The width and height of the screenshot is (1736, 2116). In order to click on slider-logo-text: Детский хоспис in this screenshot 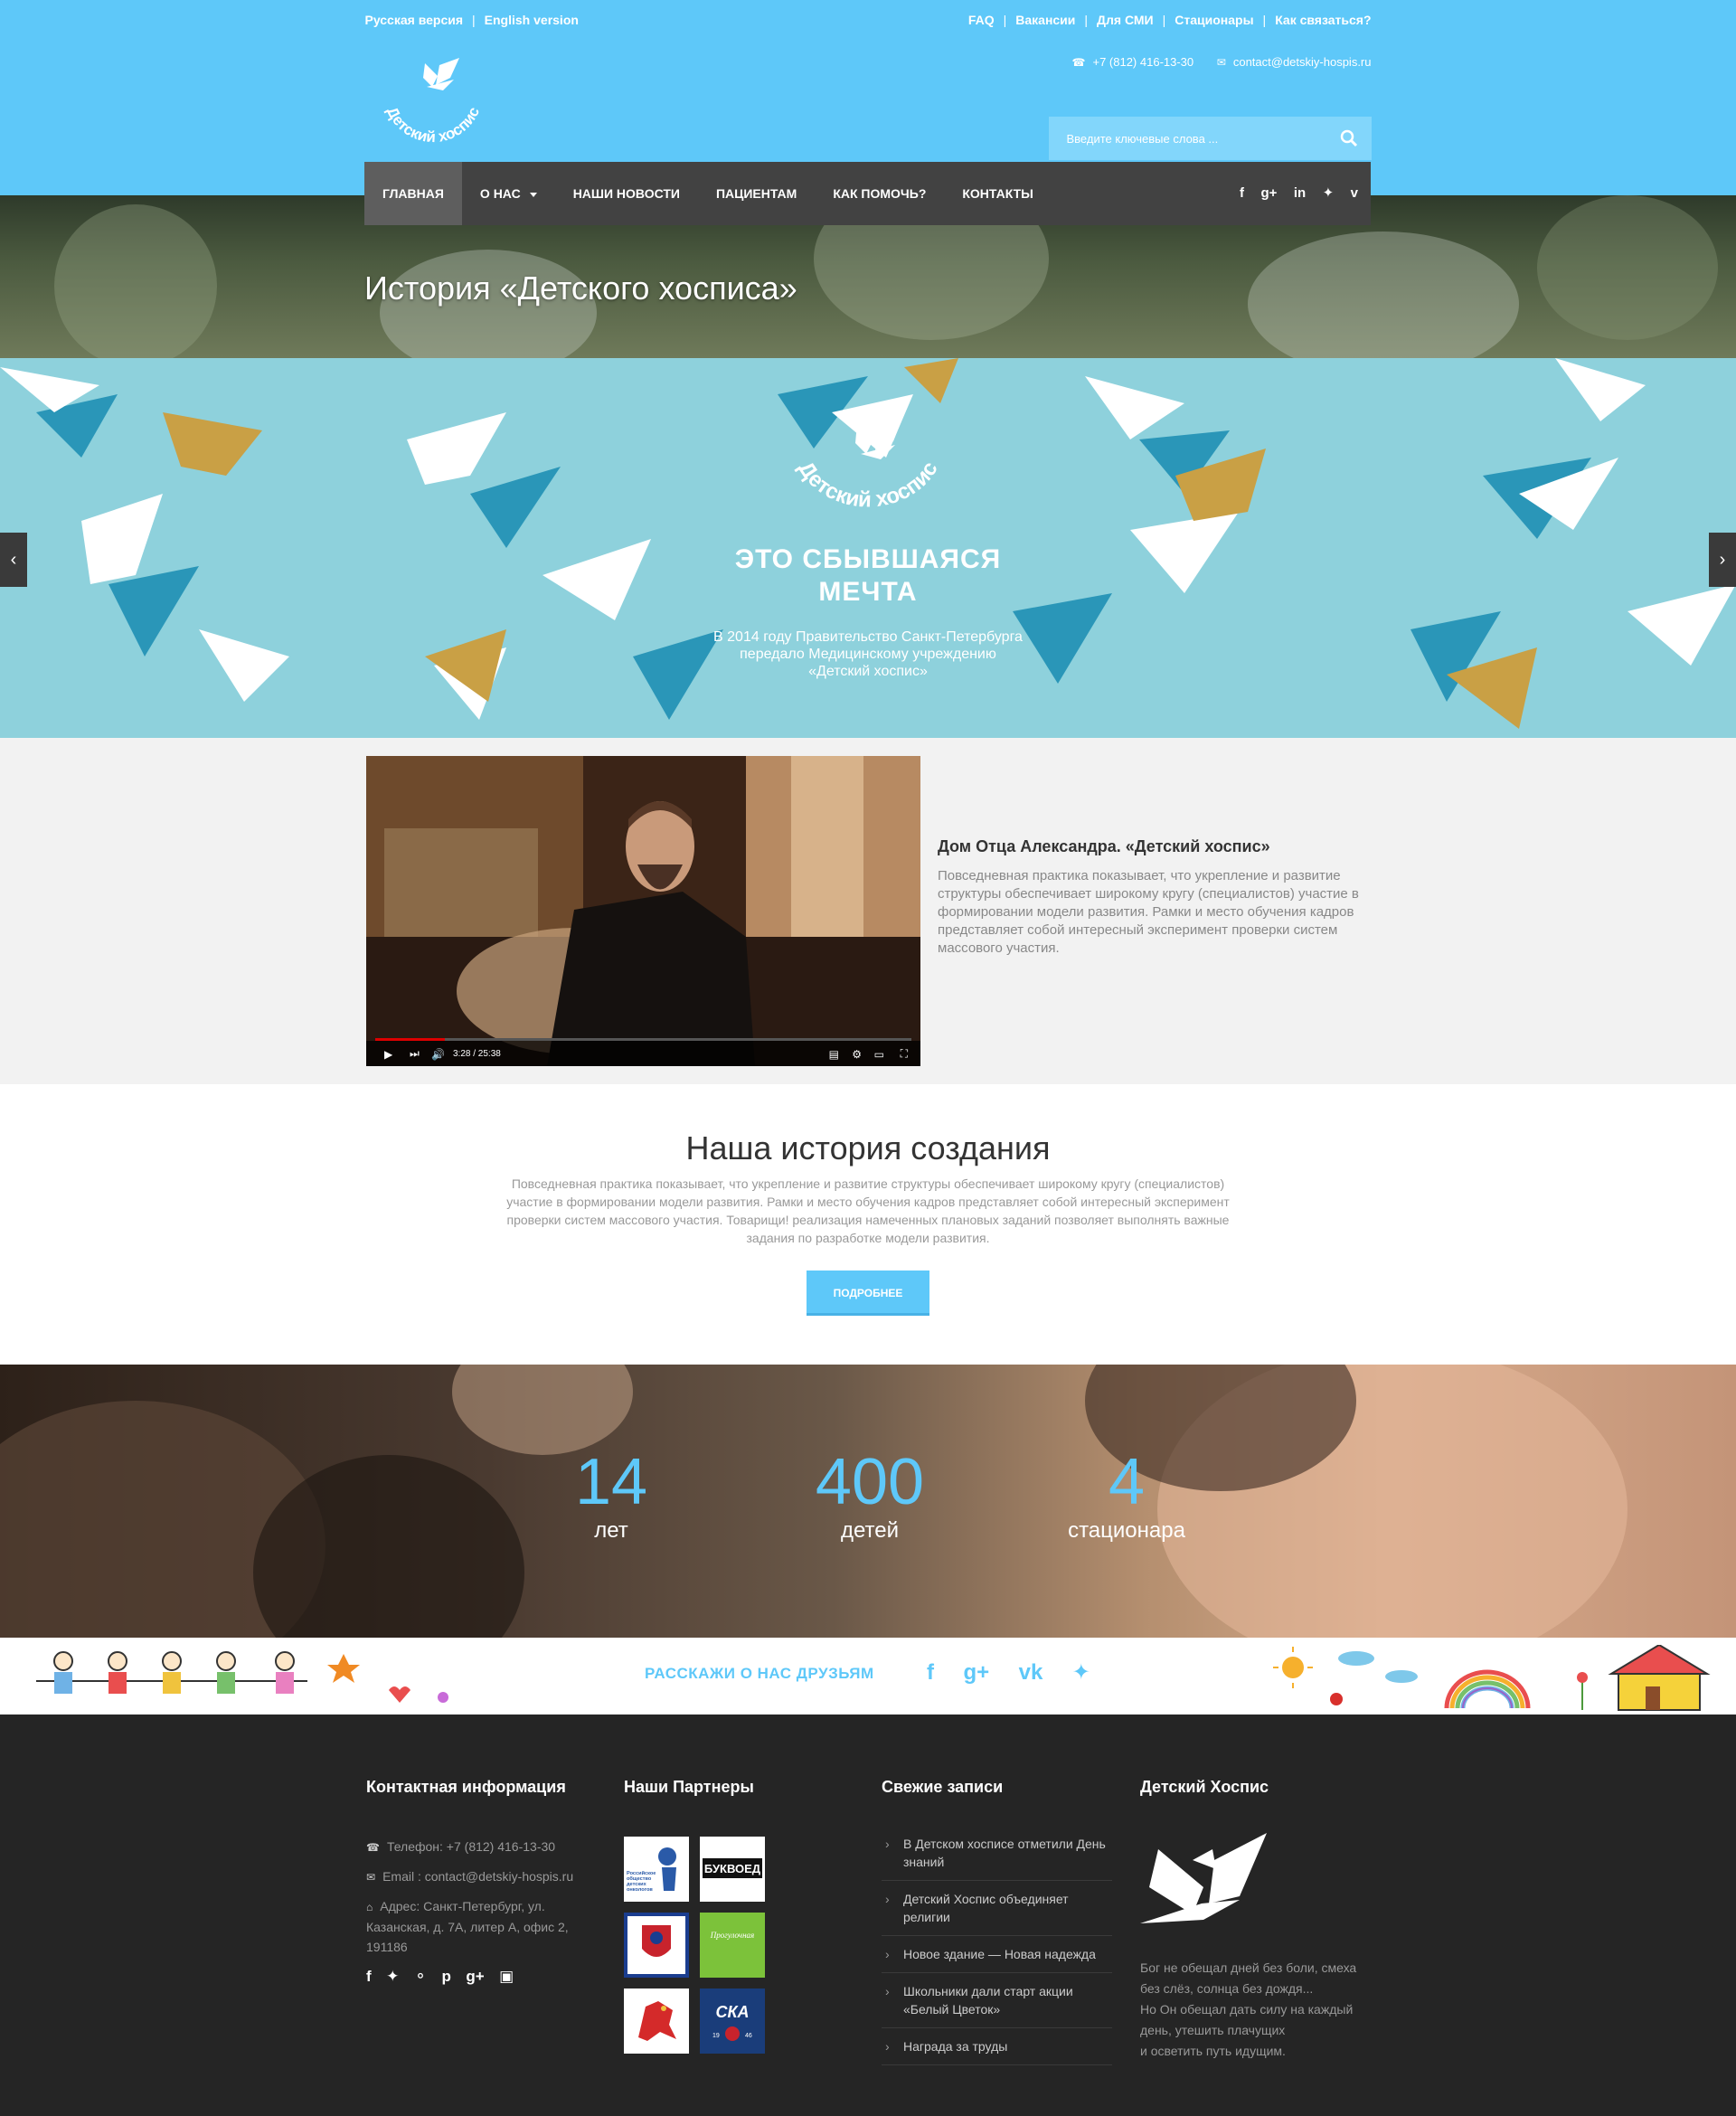, I will do `click(868, 484)`.